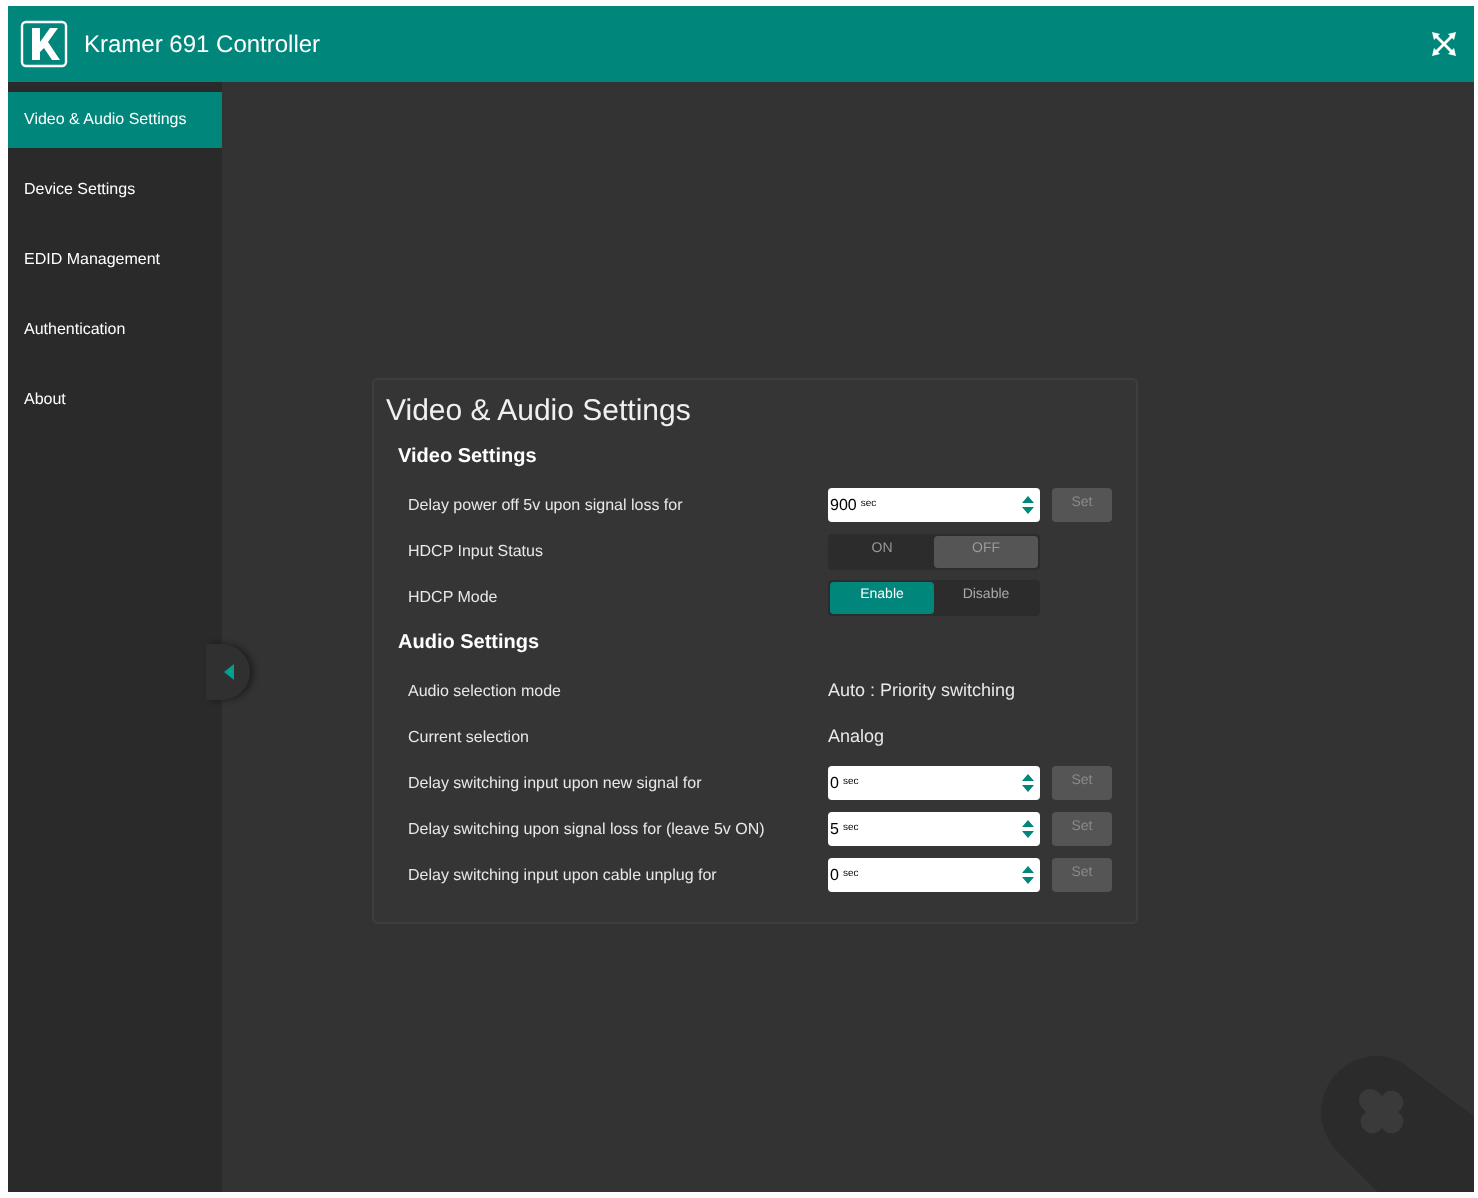 This screenshot has height=1198, width=1478. What do you see at coordinates (228, 672) in the screenshot?
I see `collapse-handle` at bounding box center [228, 672].